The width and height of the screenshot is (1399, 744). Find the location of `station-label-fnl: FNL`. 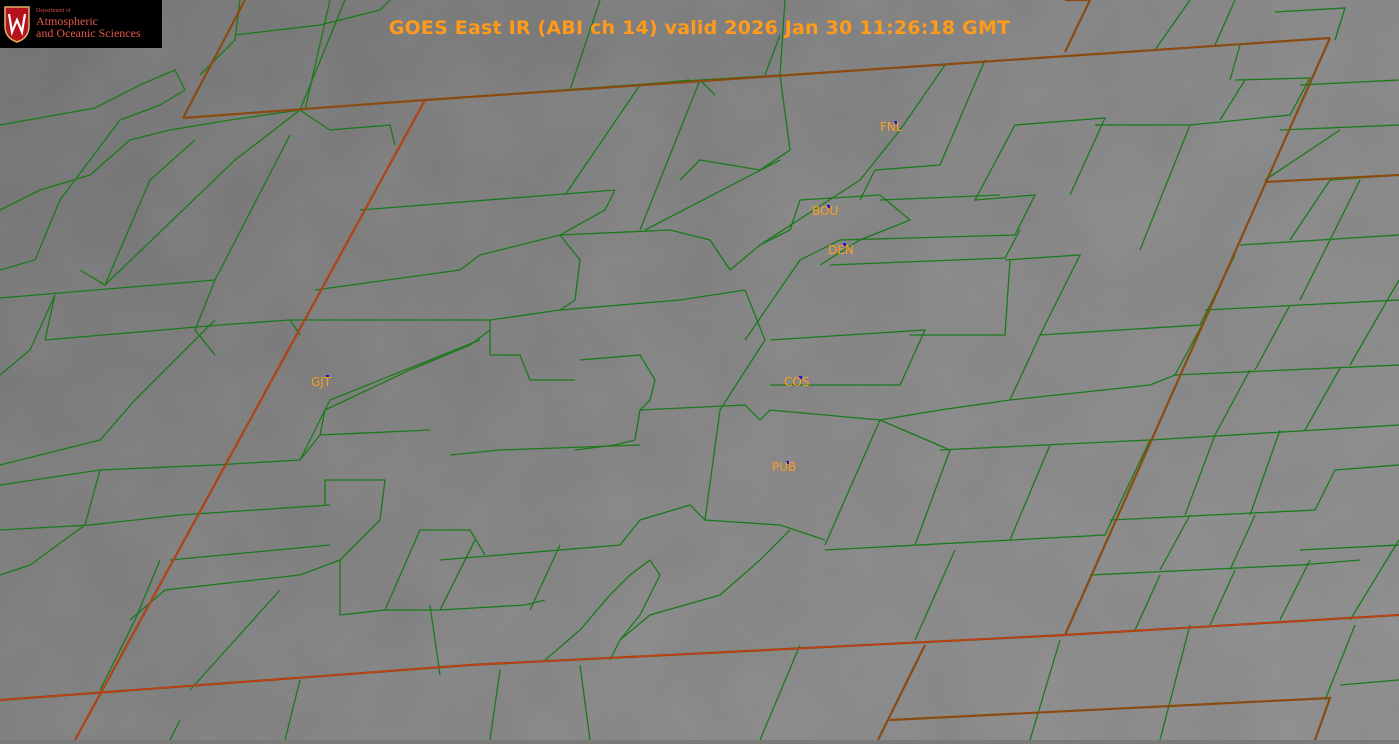

station-label-fnl: FNL is located at coordinates (891, 127).